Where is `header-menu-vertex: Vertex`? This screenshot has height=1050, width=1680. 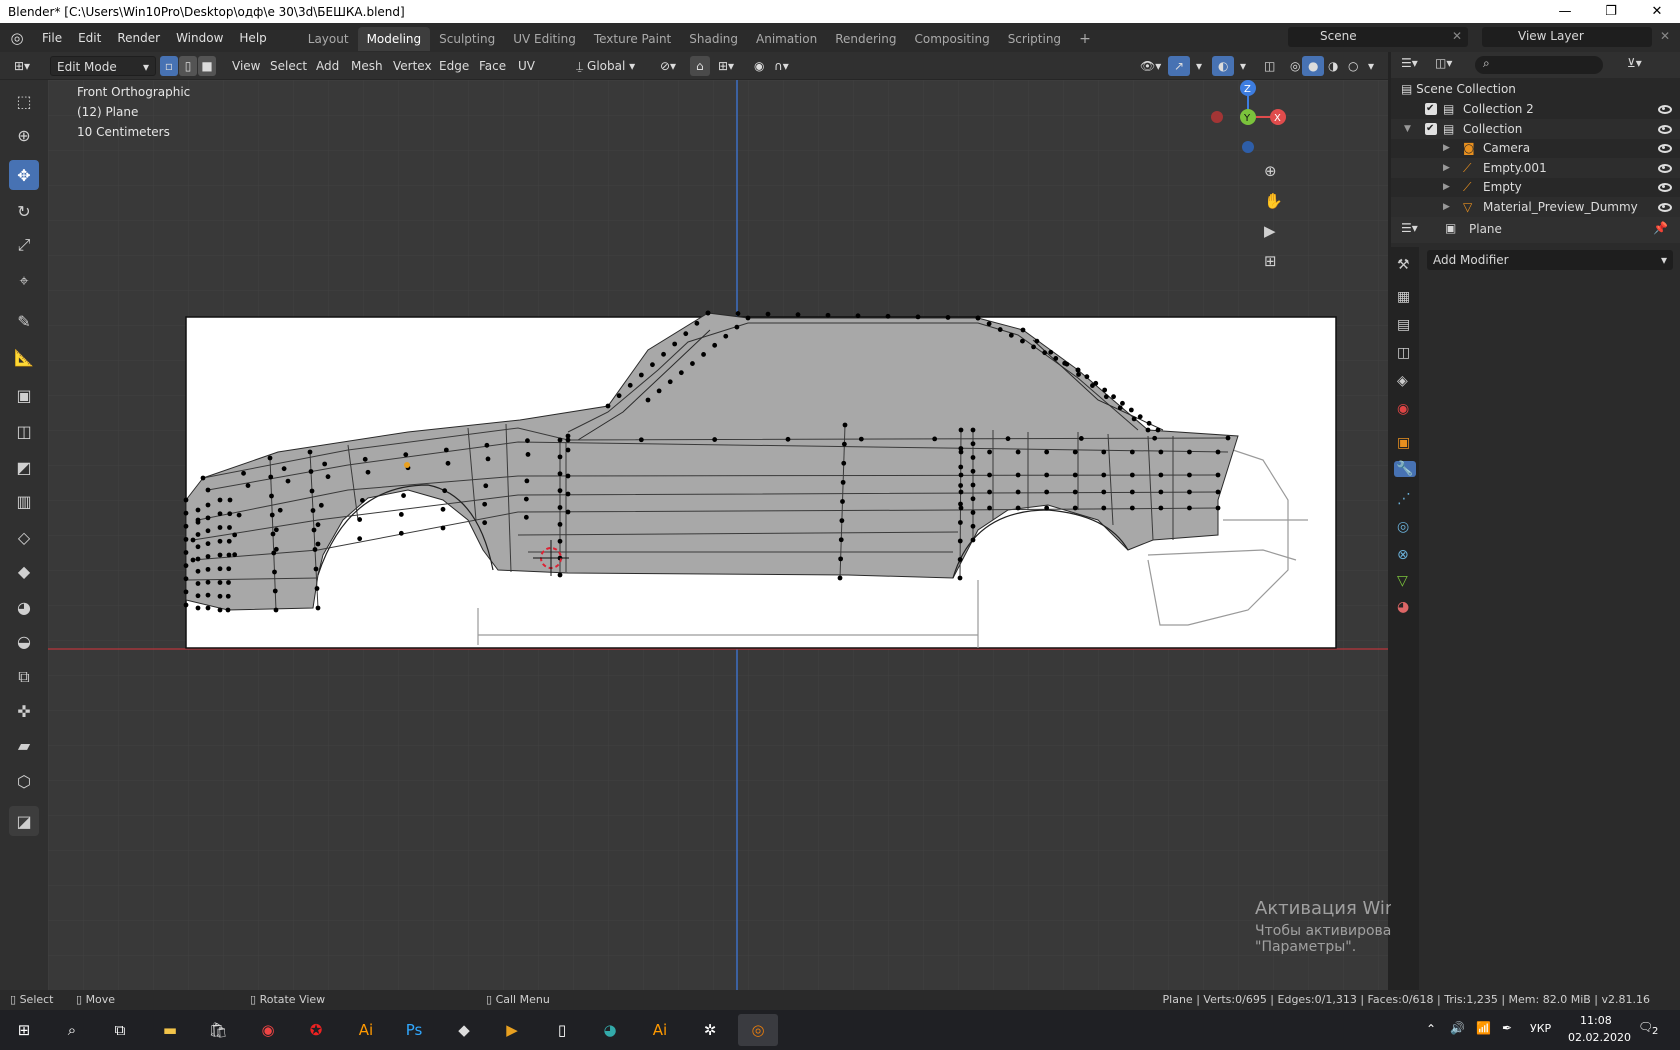
header-menu-vertex: Vertex is located at coordinates (412, 66).